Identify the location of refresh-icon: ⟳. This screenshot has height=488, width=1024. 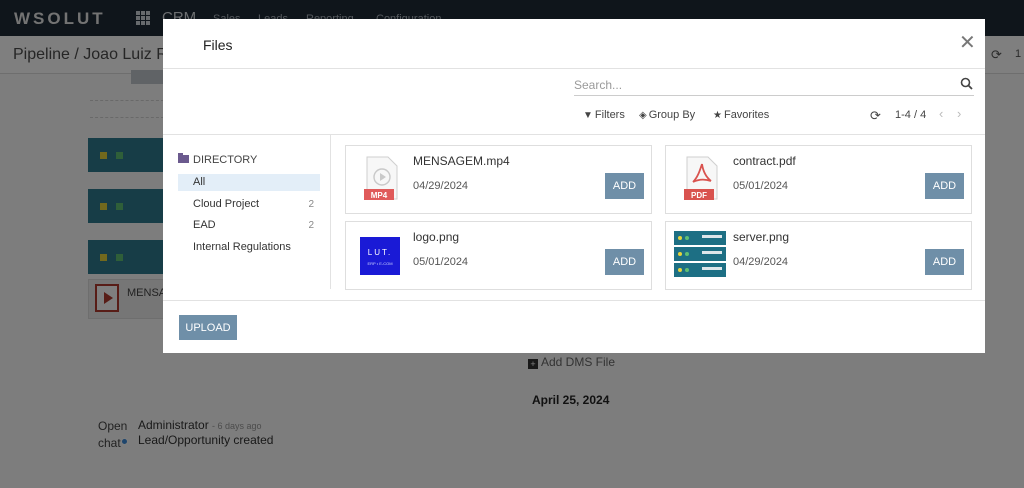
(875, 116).